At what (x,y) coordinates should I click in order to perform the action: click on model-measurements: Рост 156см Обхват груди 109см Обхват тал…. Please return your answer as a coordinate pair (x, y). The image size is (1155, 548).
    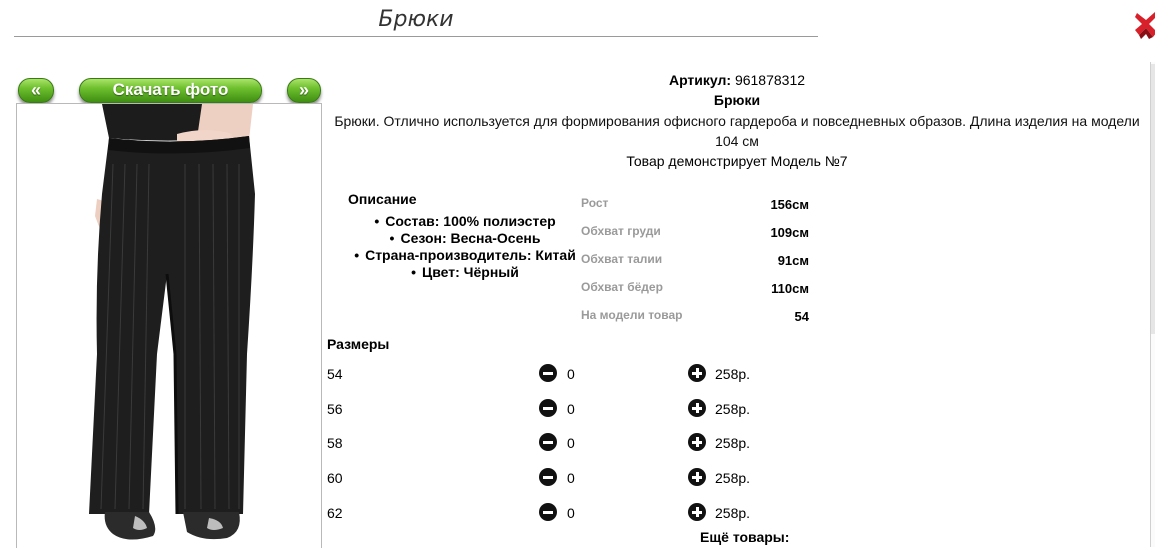
    Looking at the image, I should click on (695, 266).